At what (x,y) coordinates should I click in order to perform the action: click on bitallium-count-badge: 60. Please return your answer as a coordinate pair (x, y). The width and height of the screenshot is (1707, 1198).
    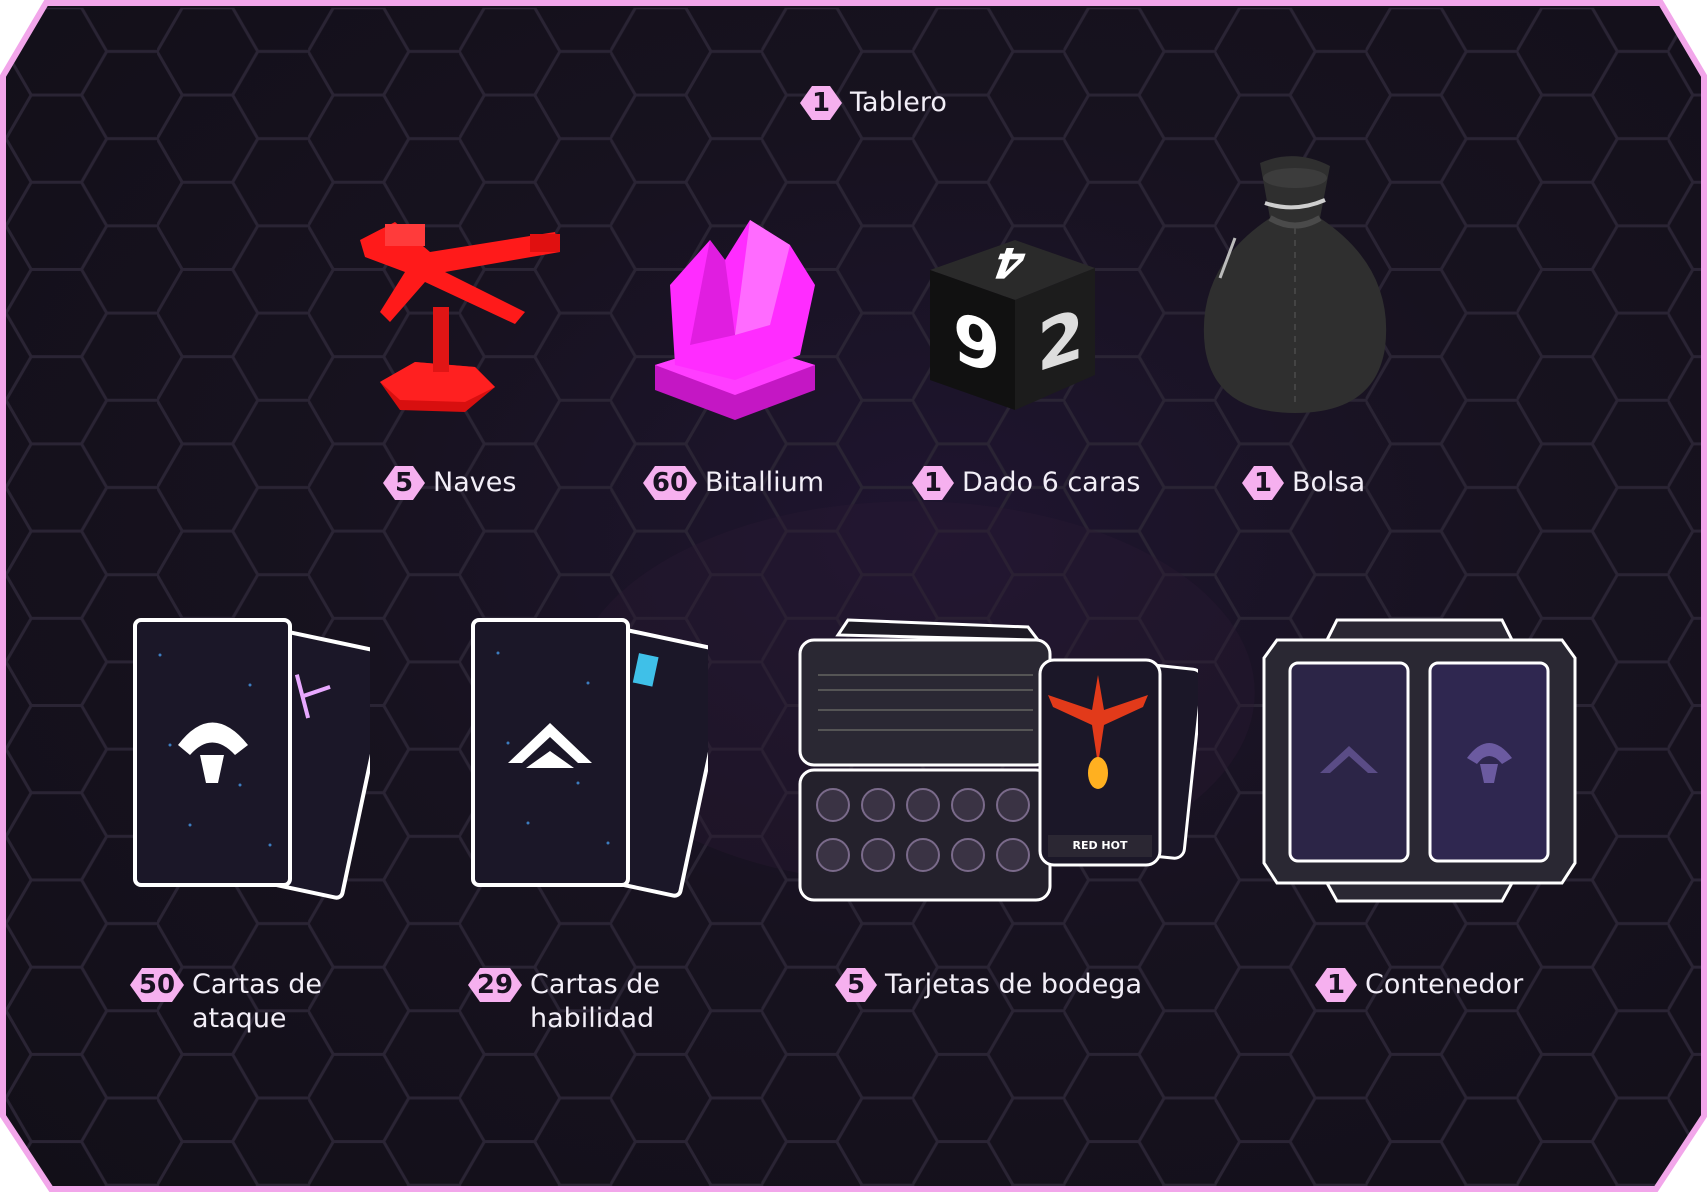
    Looking at the image, I should click on (670, 483).